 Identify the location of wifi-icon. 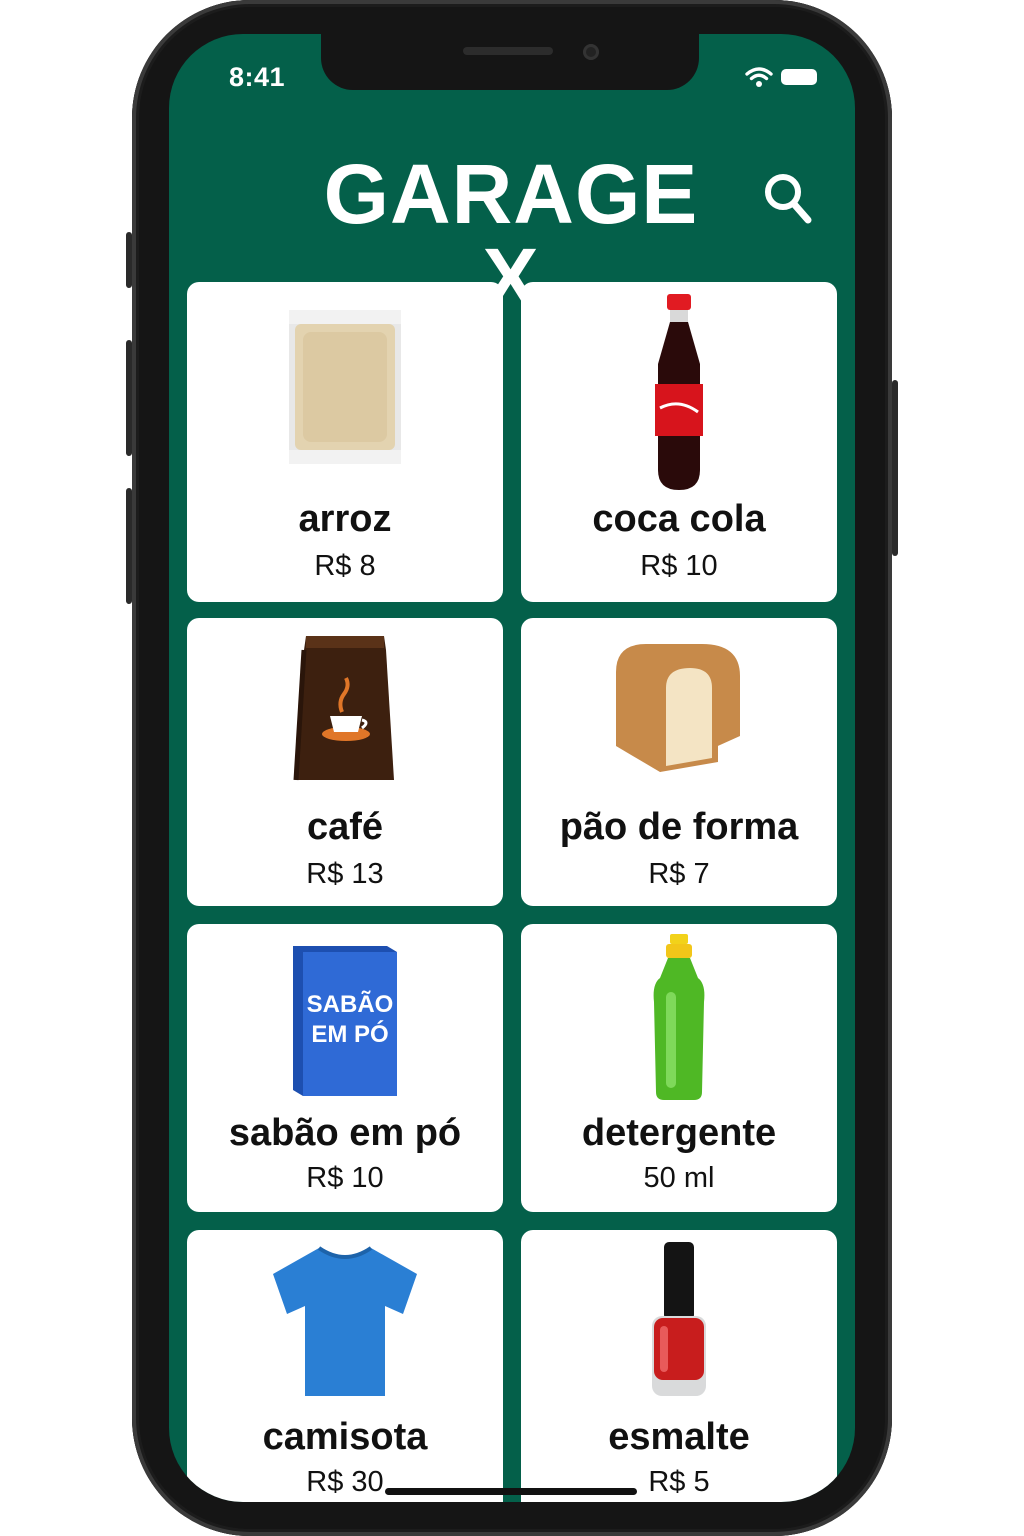
(759, 77).